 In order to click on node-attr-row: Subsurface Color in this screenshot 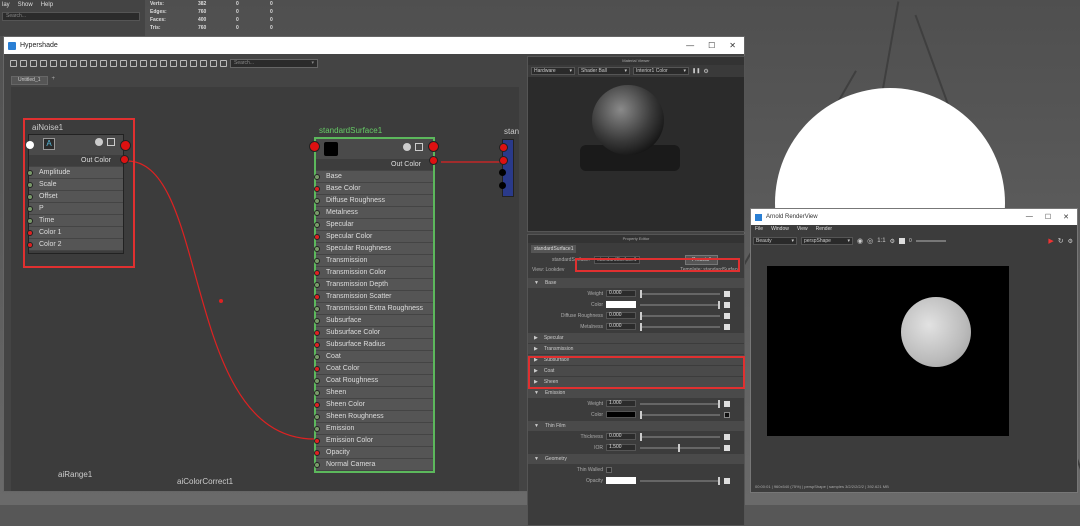, I will do `click(373, 333)`.